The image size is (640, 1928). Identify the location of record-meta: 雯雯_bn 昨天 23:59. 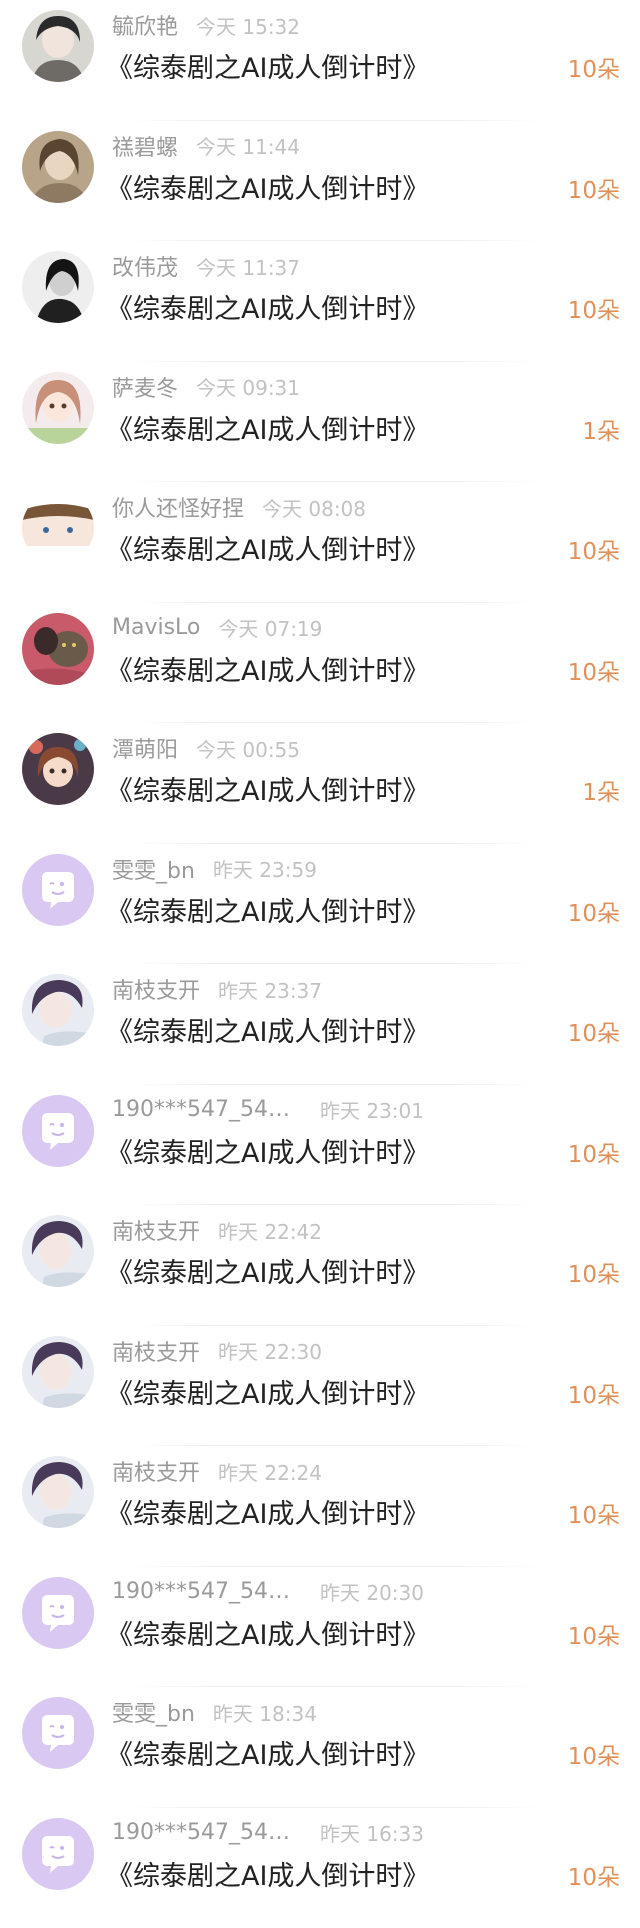
(214, 869).